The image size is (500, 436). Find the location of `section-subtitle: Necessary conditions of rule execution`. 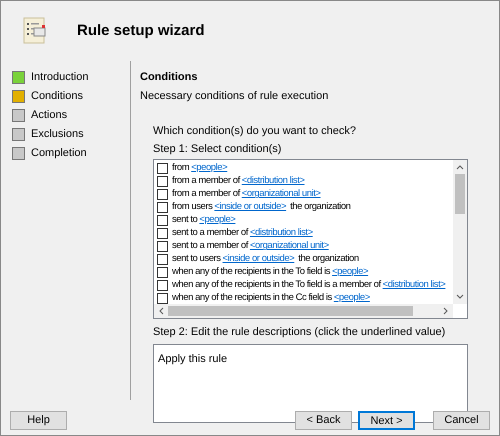

section-subtitle: Necessary conditions of rule execution is located at coordinates (235, 96).